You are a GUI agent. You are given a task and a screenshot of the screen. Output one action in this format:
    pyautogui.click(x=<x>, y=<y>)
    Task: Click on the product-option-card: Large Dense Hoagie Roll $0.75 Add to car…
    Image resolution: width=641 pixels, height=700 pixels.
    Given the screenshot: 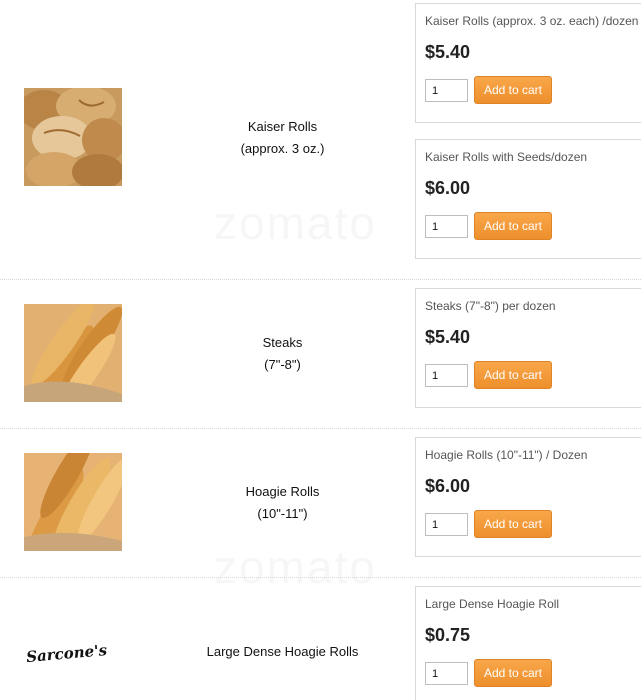 What is the action you would take?
    pyautogui.click(x=528, y=643)
    